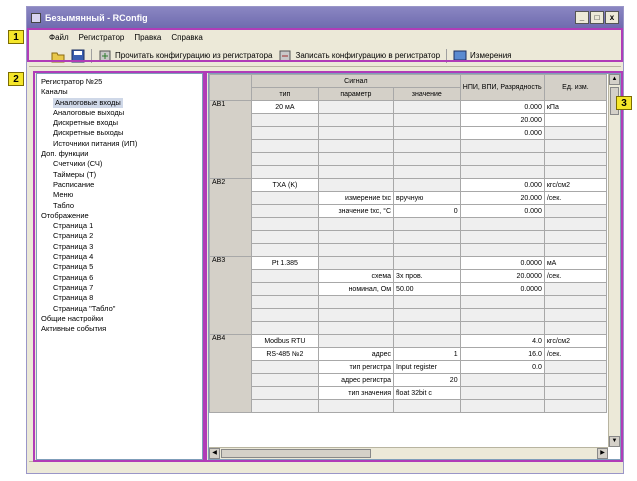  Describe the element at coordinates (575, 120) in the screenshot. I see `units-cell` at that location.